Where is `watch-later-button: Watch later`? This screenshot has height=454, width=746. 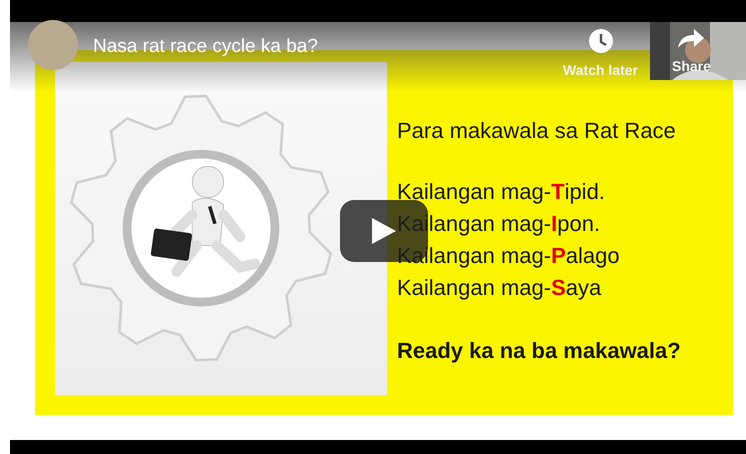
watch-later-button: Watch later is located at coordinates (600, 53).